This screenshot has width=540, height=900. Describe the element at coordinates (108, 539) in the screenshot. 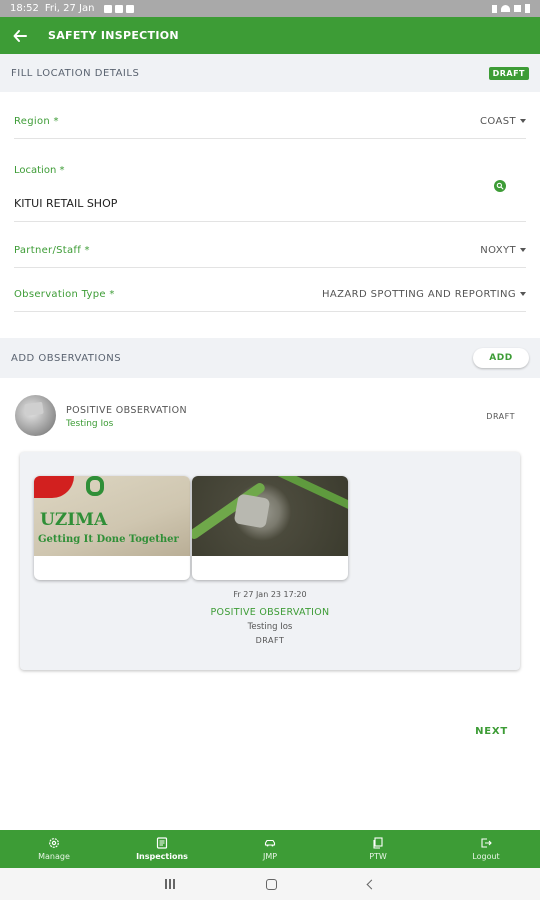

I see `sign-text-slogan: Getting It Done Together` at that location.